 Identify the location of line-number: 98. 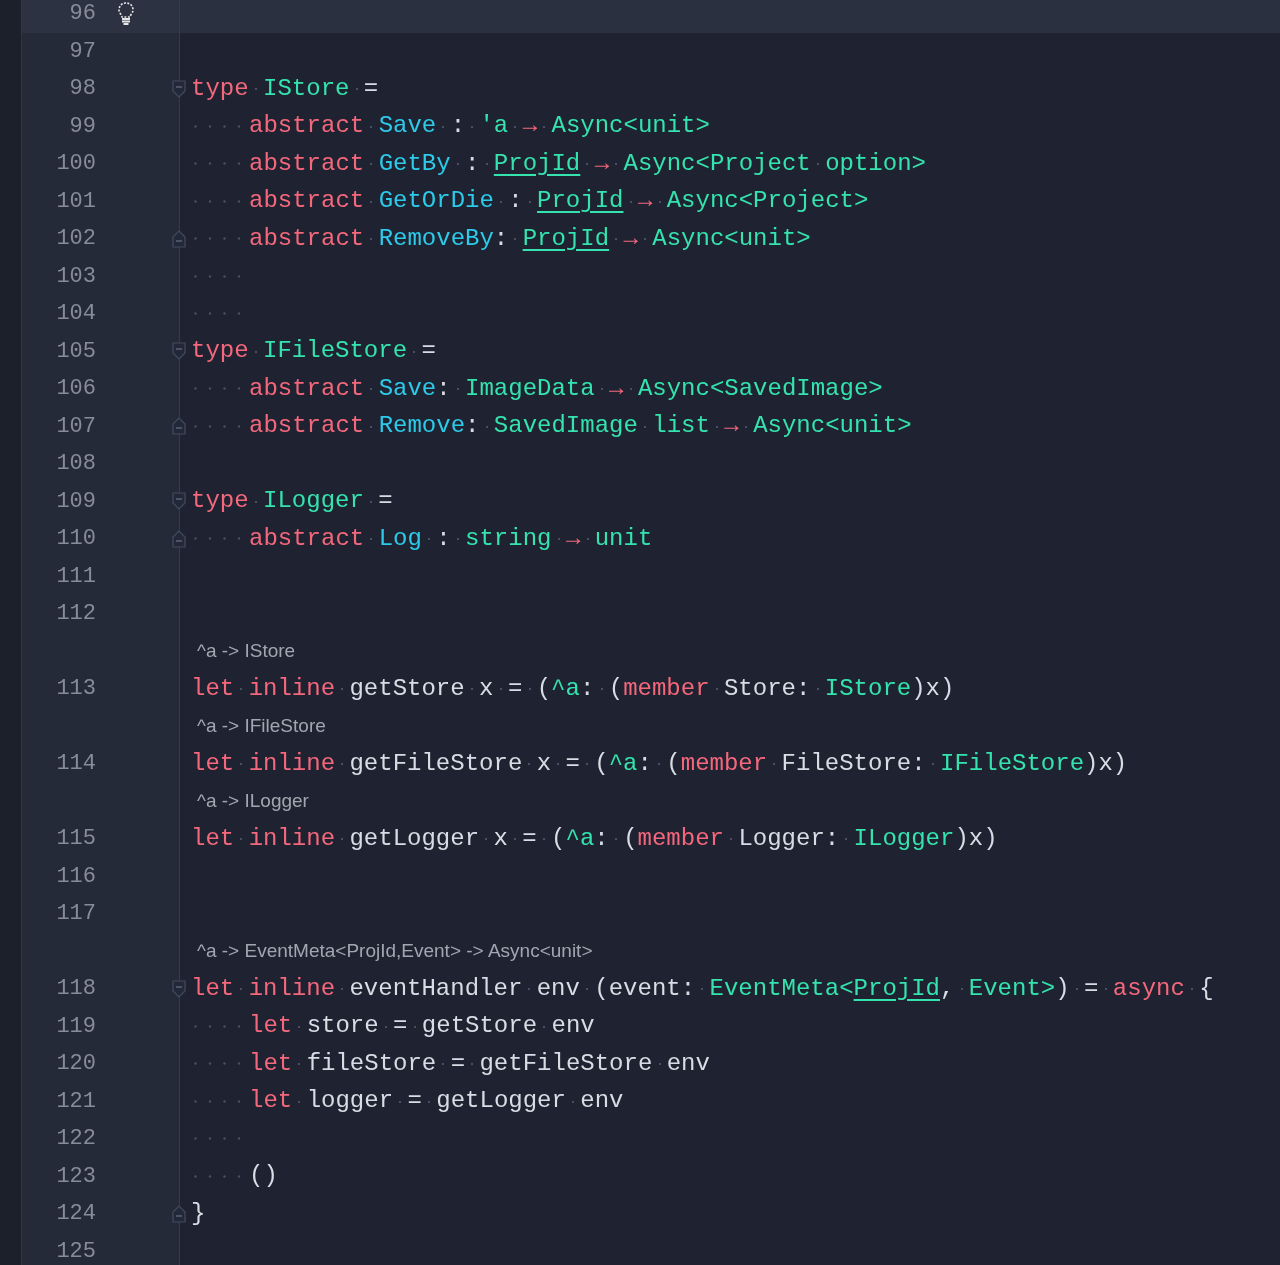
(82, 89).